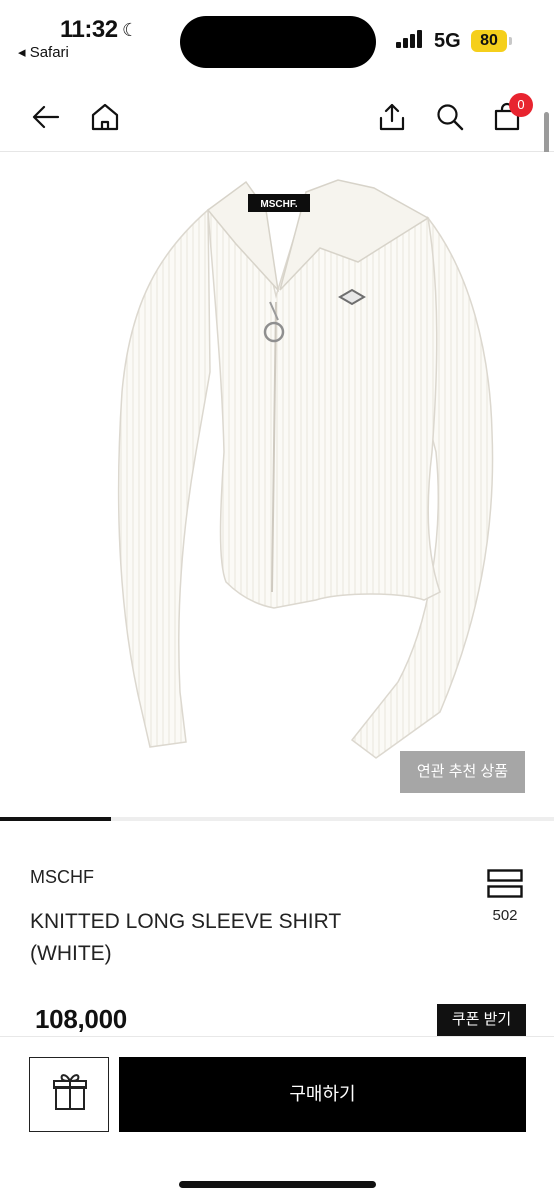 This screenshot has width=554, height=1200. Describe the element at coordinates (505, 884) in the screenshot. I see `bookmark-icon` at that location.